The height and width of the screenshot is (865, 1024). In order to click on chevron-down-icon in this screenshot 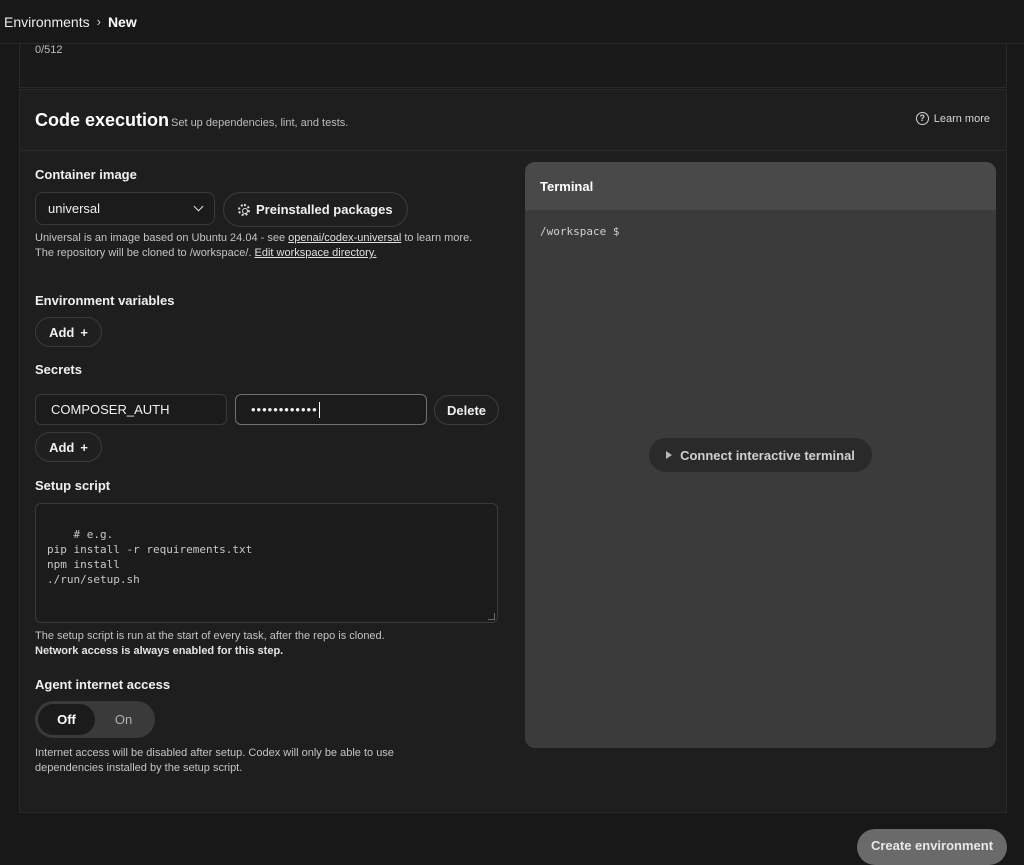, I will do `click(198, 206)`.